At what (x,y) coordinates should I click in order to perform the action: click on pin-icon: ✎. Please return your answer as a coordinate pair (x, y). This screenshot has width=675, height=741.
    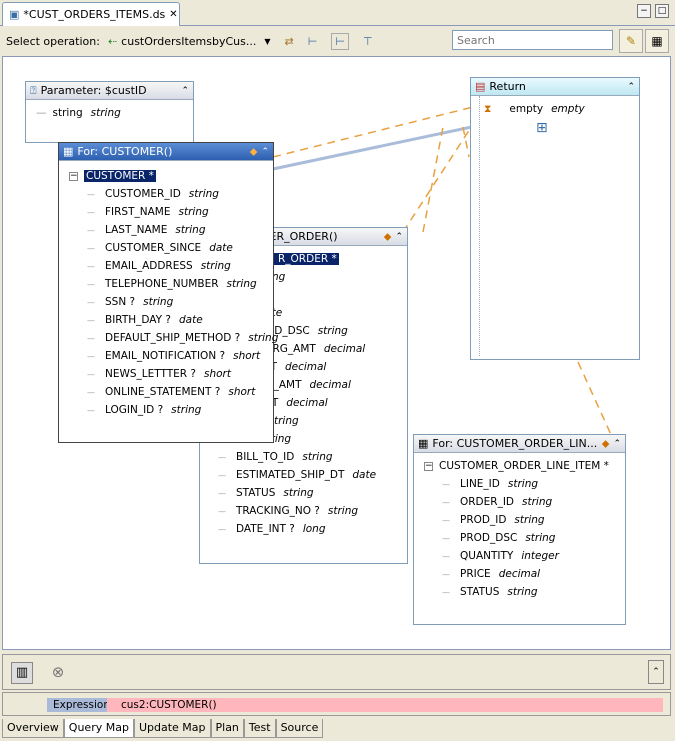
    Looking at the image, I should click on (631, 41).